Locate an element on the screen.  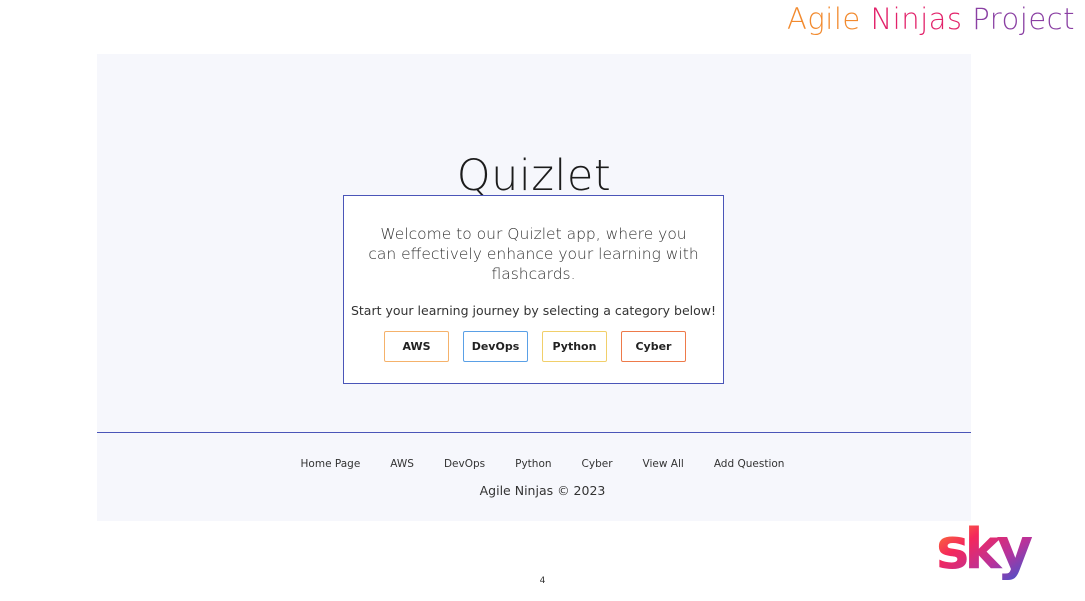
footer-link-devops: DevOps is located at coordinates (464, 464).